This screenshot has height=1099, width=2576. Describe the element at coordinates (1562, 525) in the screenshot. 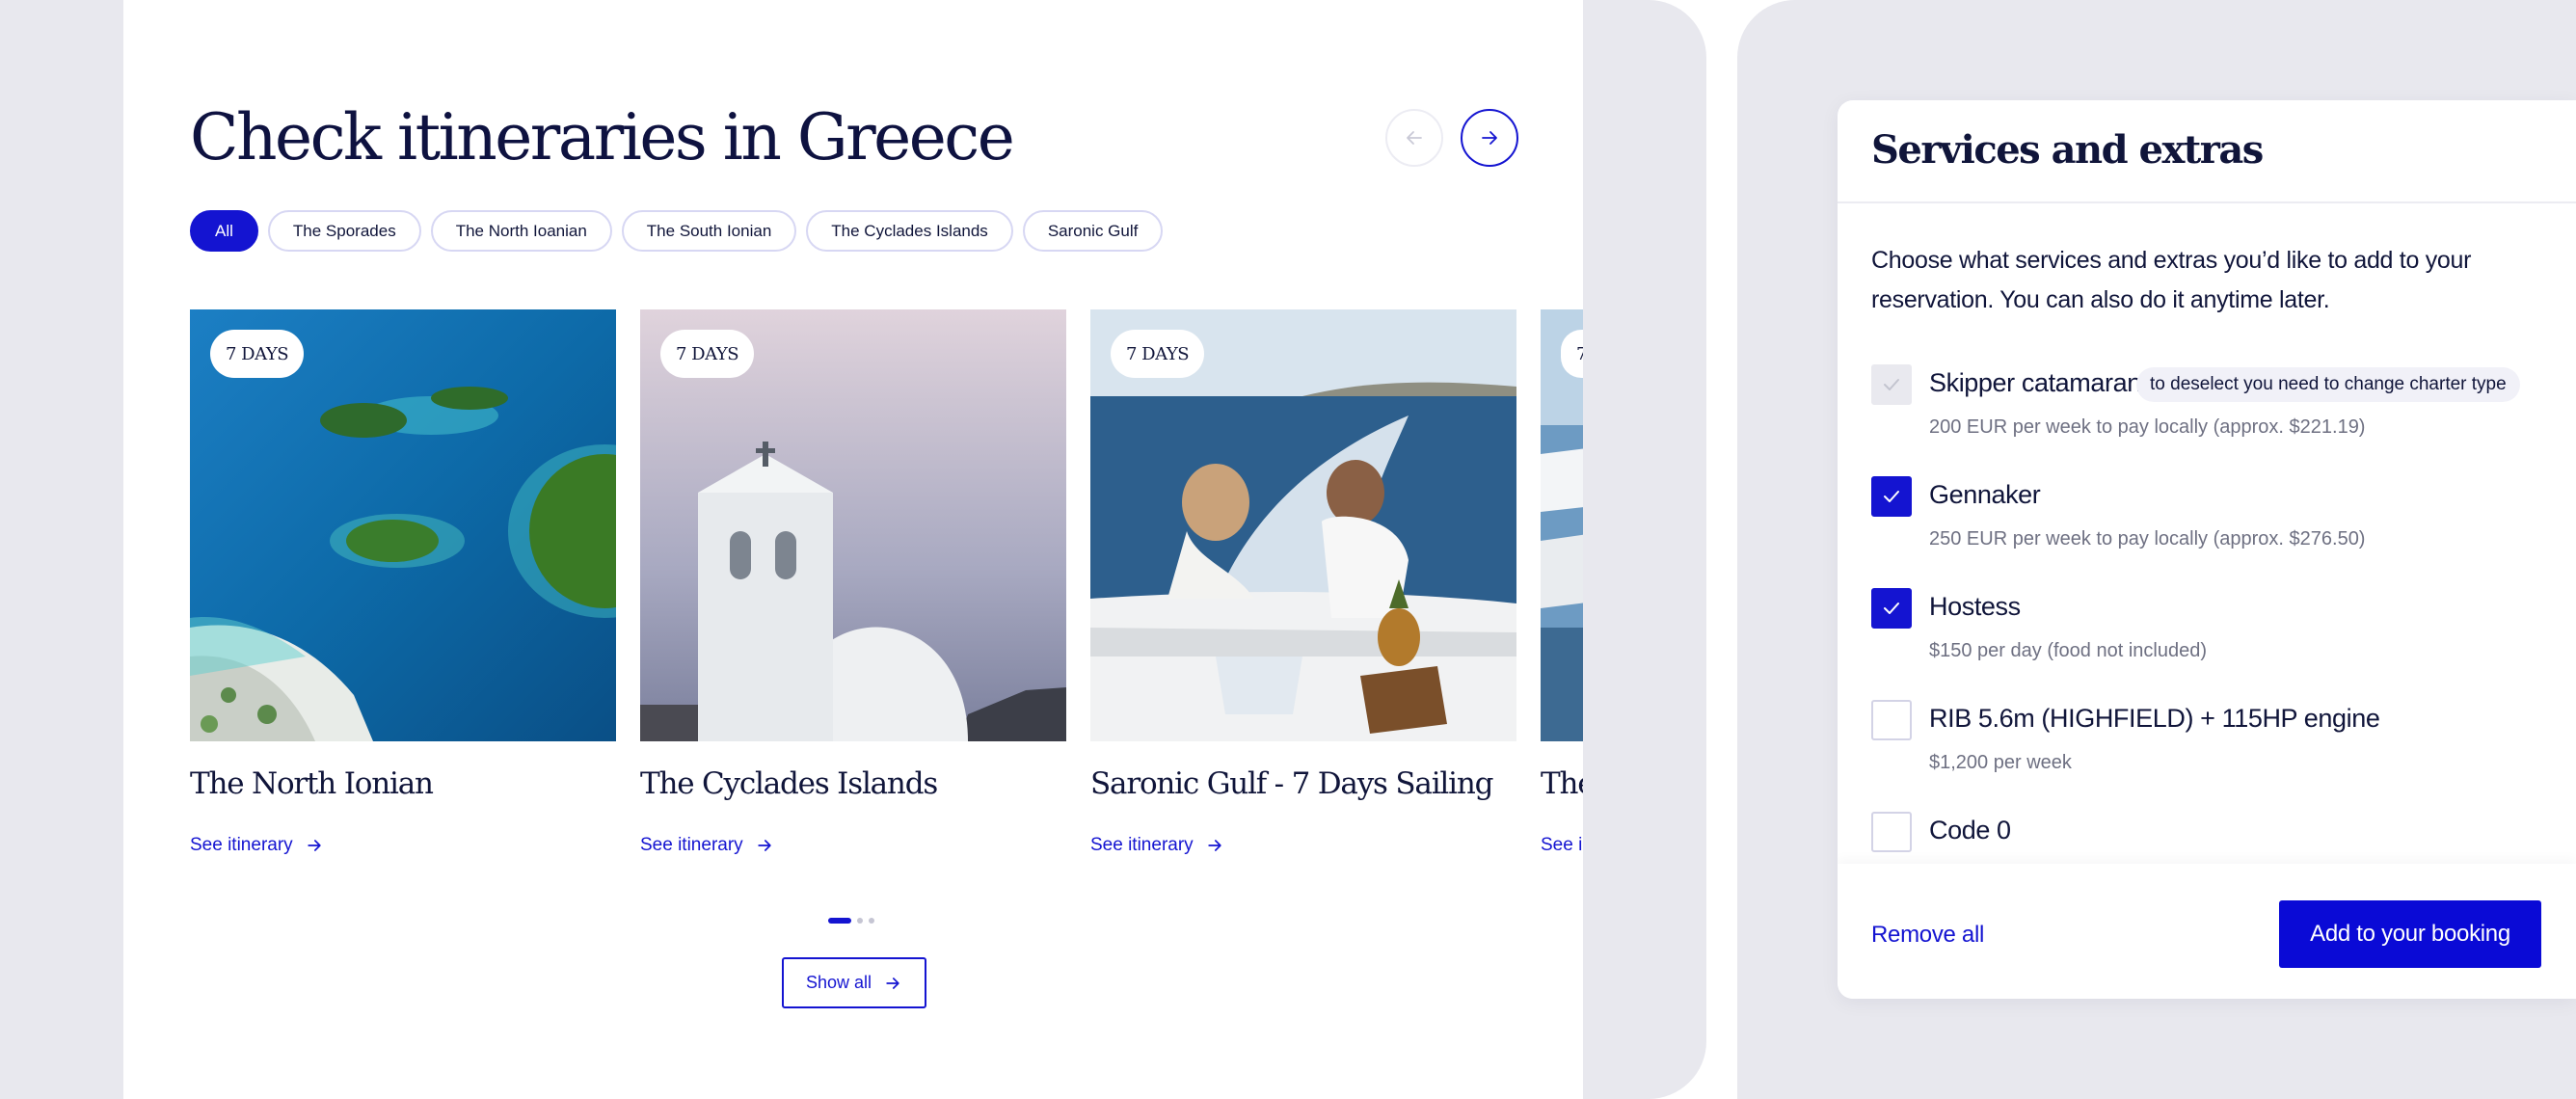

I see `card-image-marina: 7` at that location.